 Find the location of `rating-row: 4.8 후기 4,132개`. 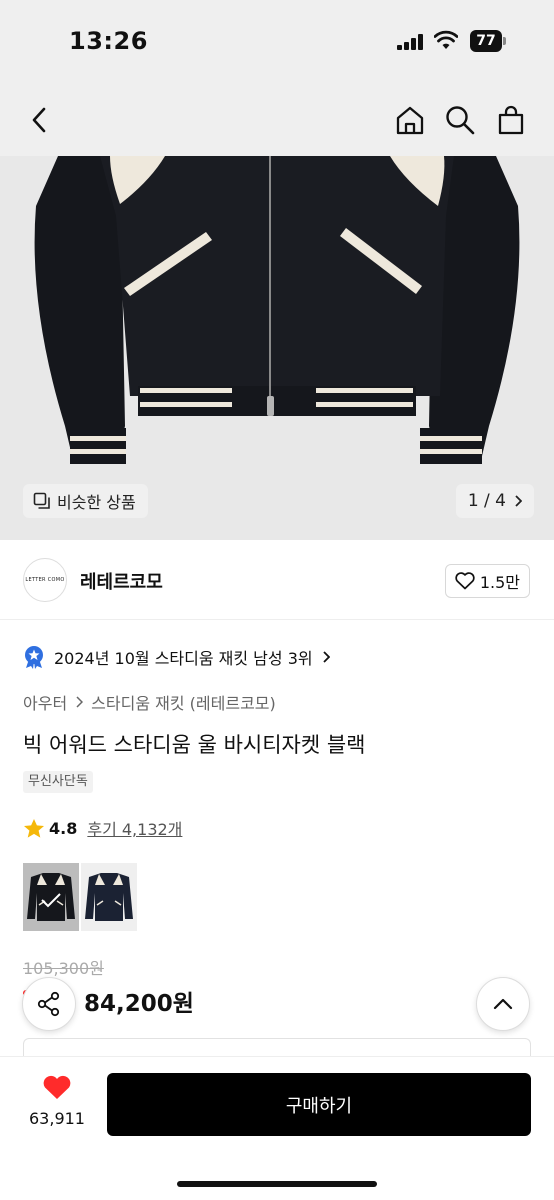

rating-row: 4.8 후기 4,132개 is located at coordinates (102, 828).